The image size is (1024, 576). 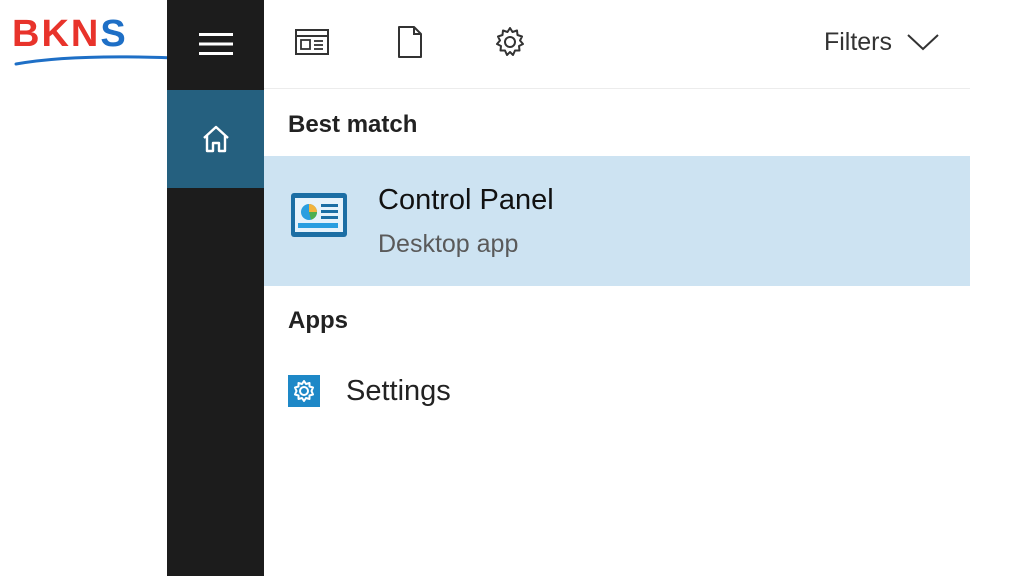 I want to click on logo-swoosh, so click(x=95, y=60).